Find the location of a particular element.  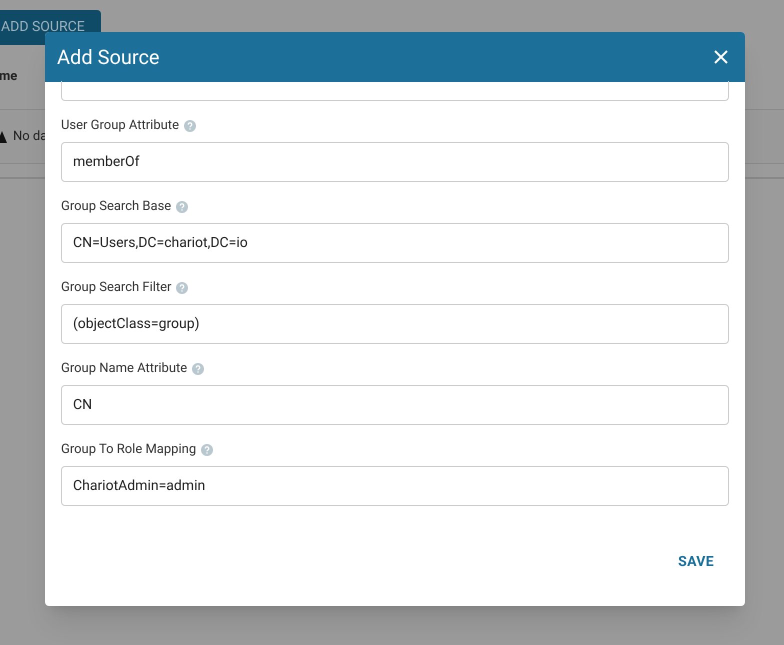

close-icon is located at coordinates (721, 57).